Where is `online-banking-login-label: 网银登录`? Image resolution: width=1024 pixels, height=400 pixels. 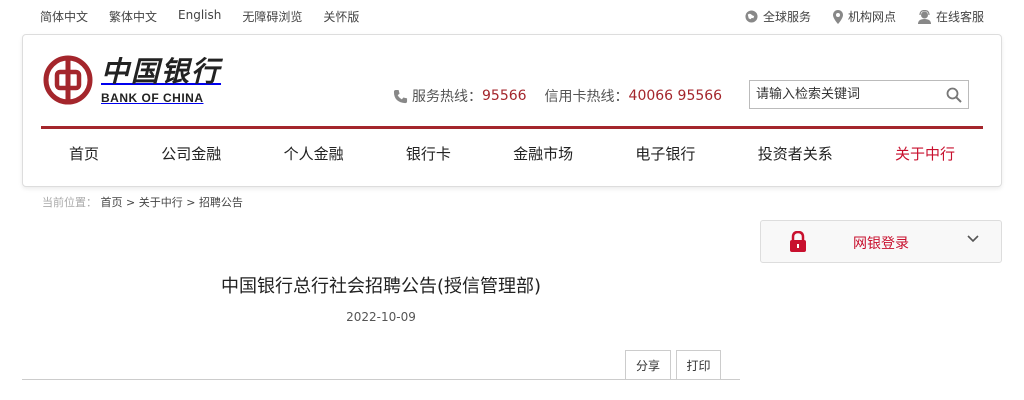 online-banking-login-label: 网银登录 is located at coordinates (881, 244).